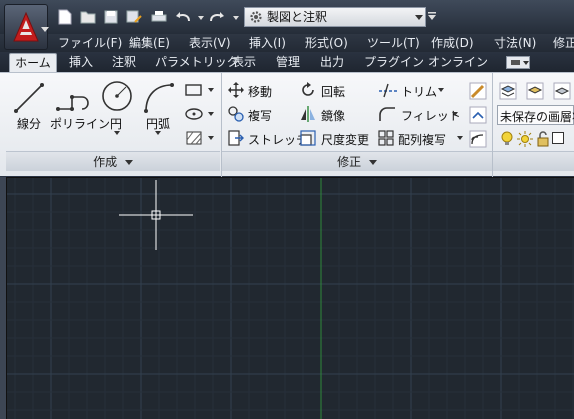  I want to click on scale-label: 尺度変更, so click(345, 139).